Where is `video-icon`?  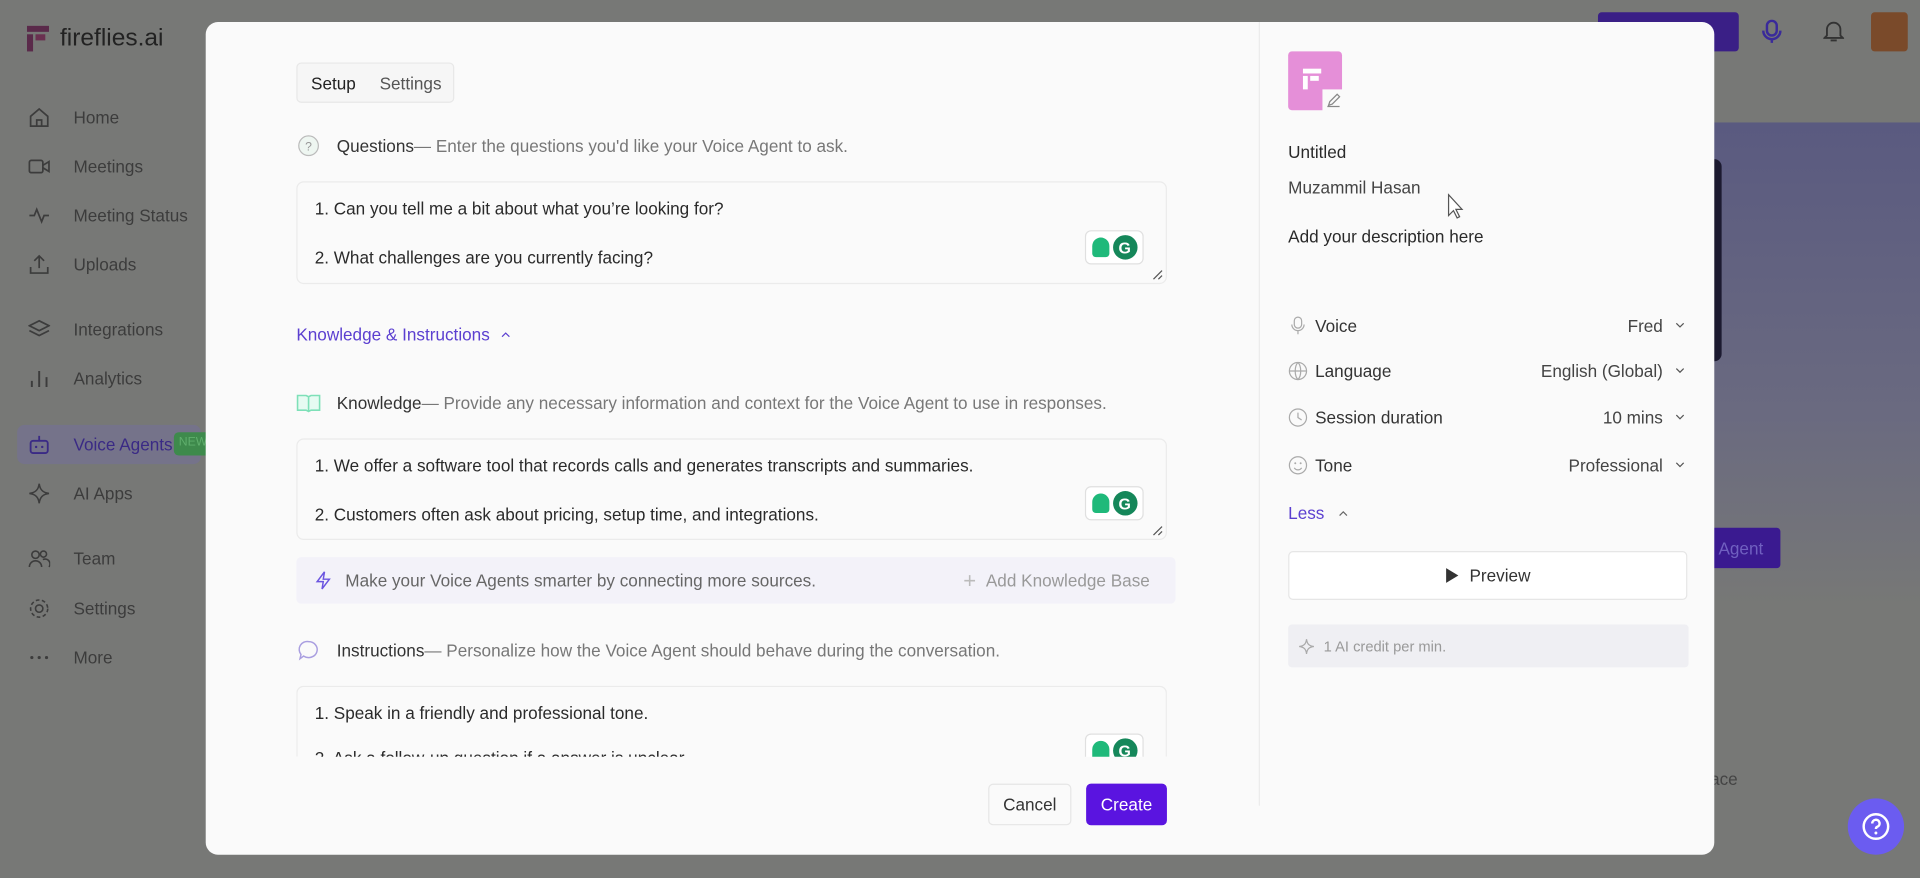
video-icon is located at coordinates (39, 167).